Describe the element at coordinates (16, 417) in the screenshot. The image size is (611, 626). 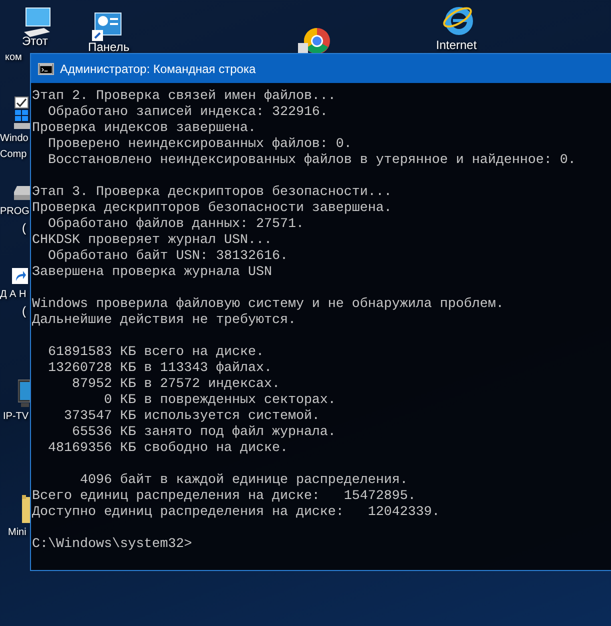
I see `icon-label: IP-TV` at that location.